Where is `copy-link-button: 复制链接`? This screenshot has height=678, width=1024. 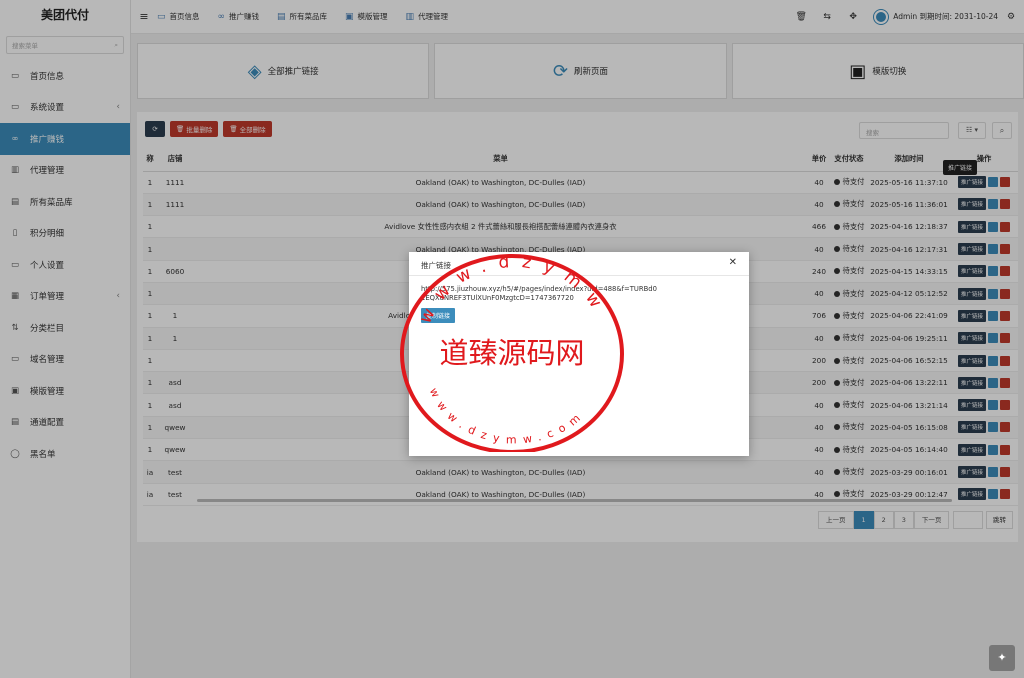
copy-link-button: 复制链接 is located at coordinates (438, 315).